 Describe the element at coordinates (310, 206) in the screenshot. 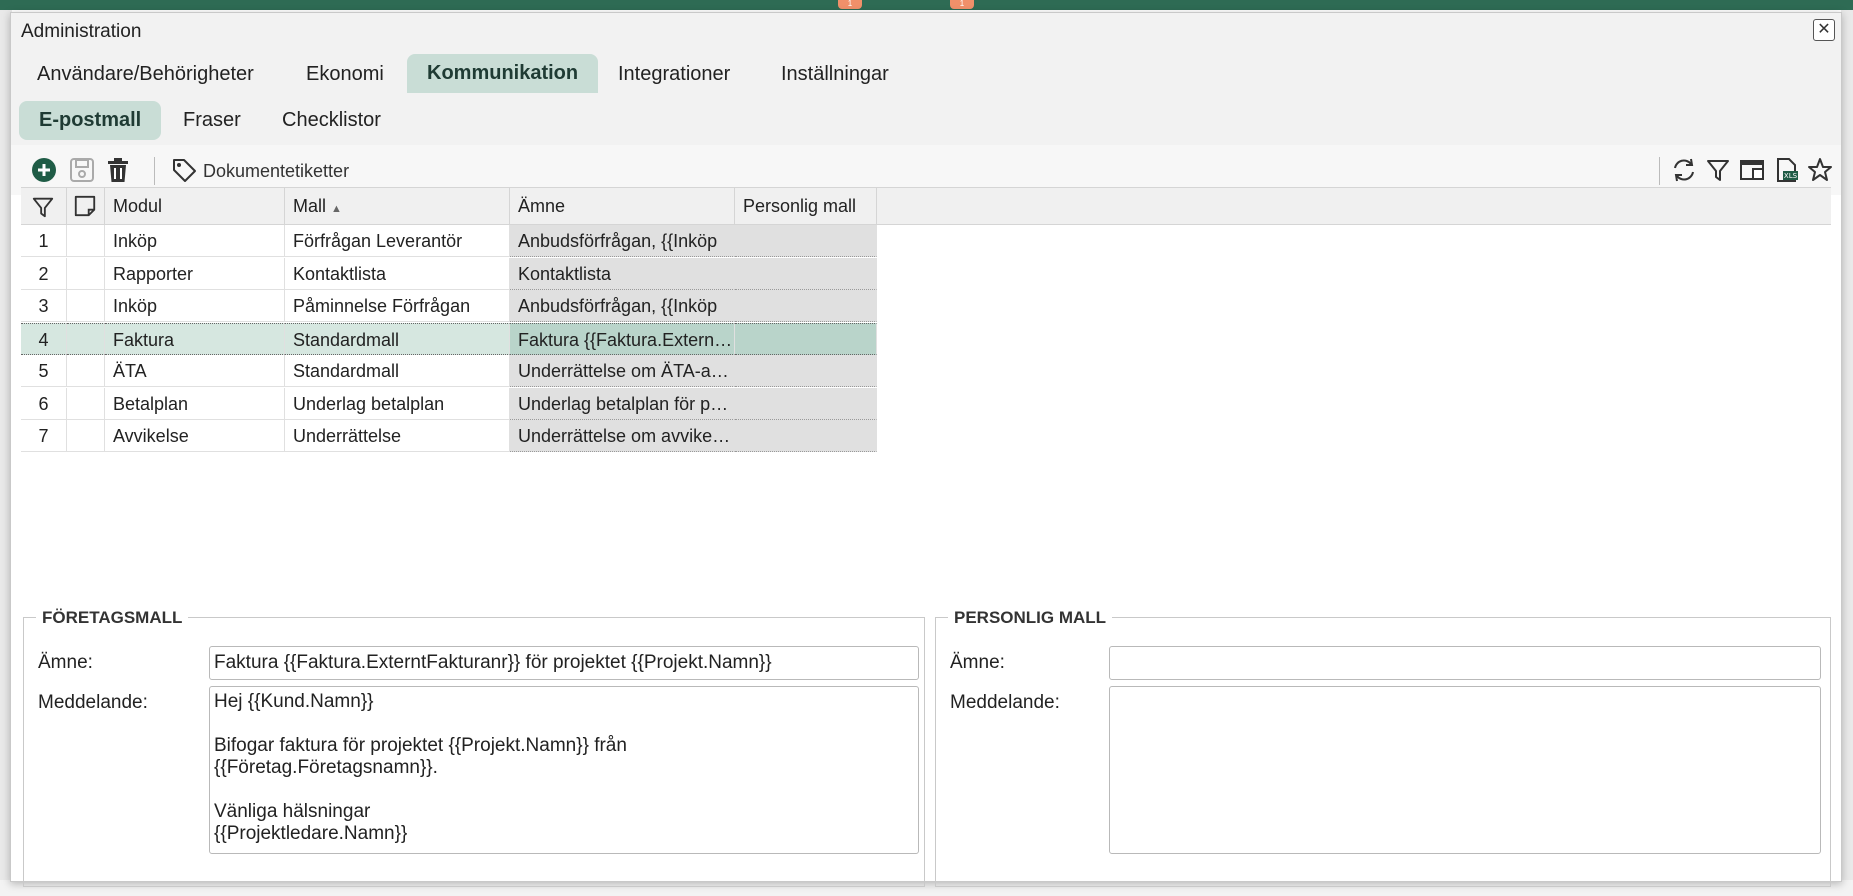

I see `column-header-template-label: Mall` at that location.